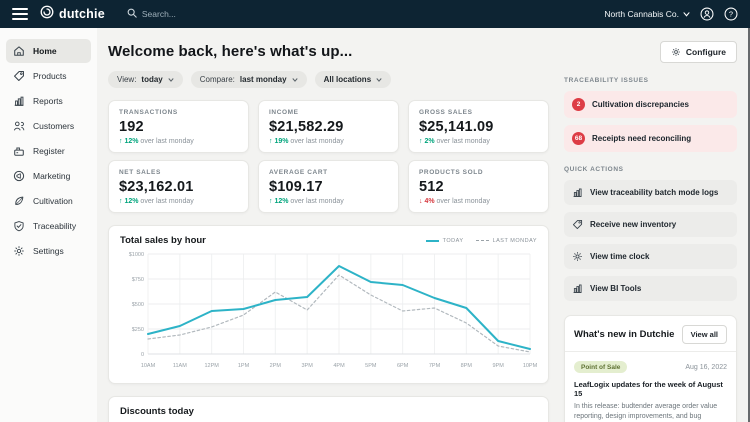 The width and height of the screenshot is (750, 422). What do you see at coordinates (248, 79) in the screenshot?
I see `compare-filter: Compare: last monday` at bounding box center [248, 79].